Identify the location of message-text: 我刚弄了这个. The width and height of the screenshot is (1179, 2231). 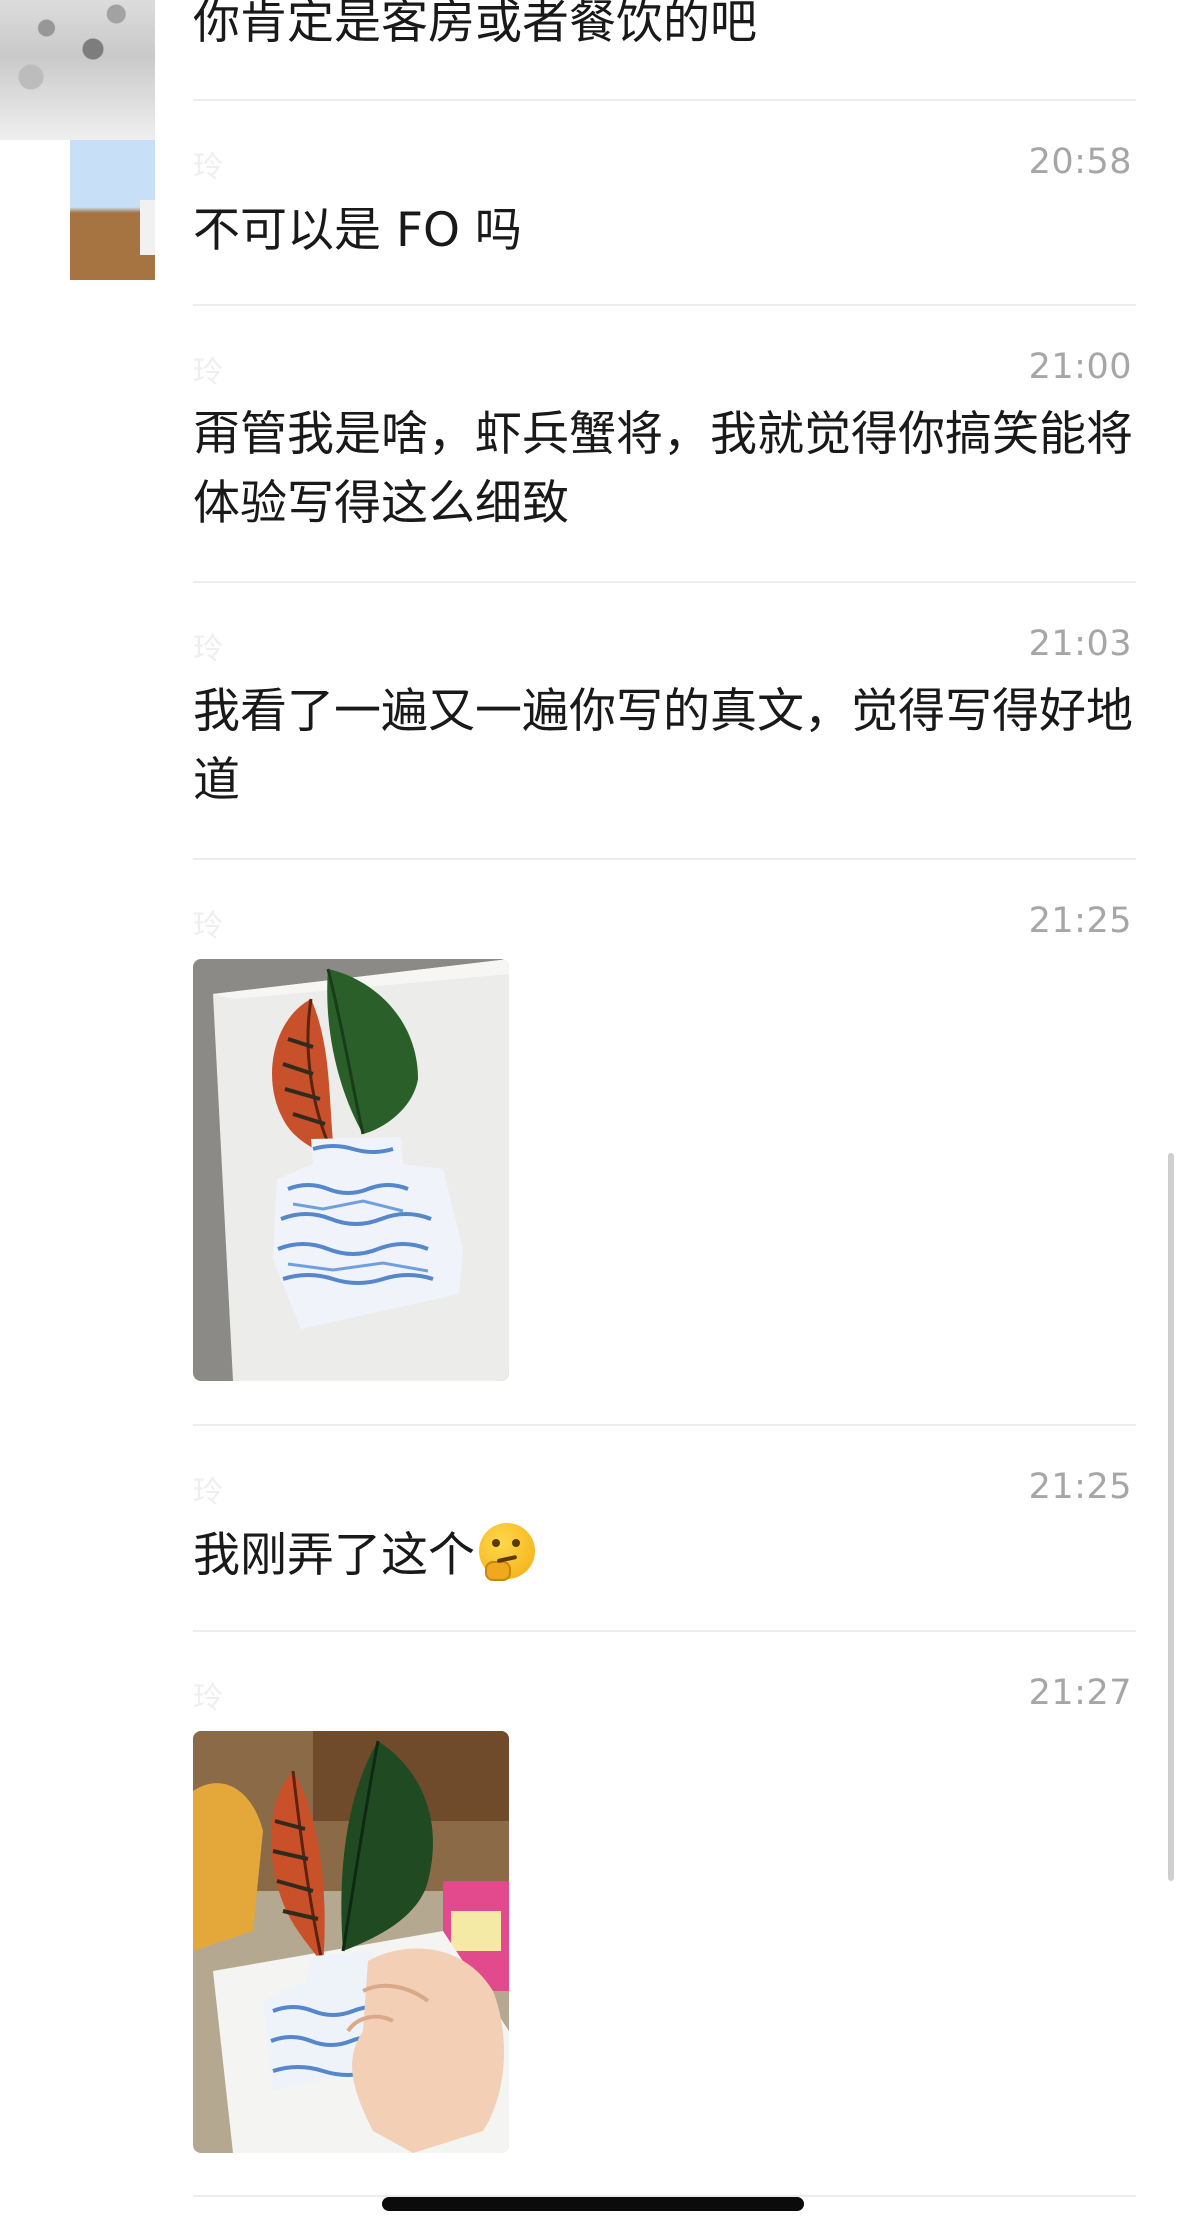
(334, 1555).